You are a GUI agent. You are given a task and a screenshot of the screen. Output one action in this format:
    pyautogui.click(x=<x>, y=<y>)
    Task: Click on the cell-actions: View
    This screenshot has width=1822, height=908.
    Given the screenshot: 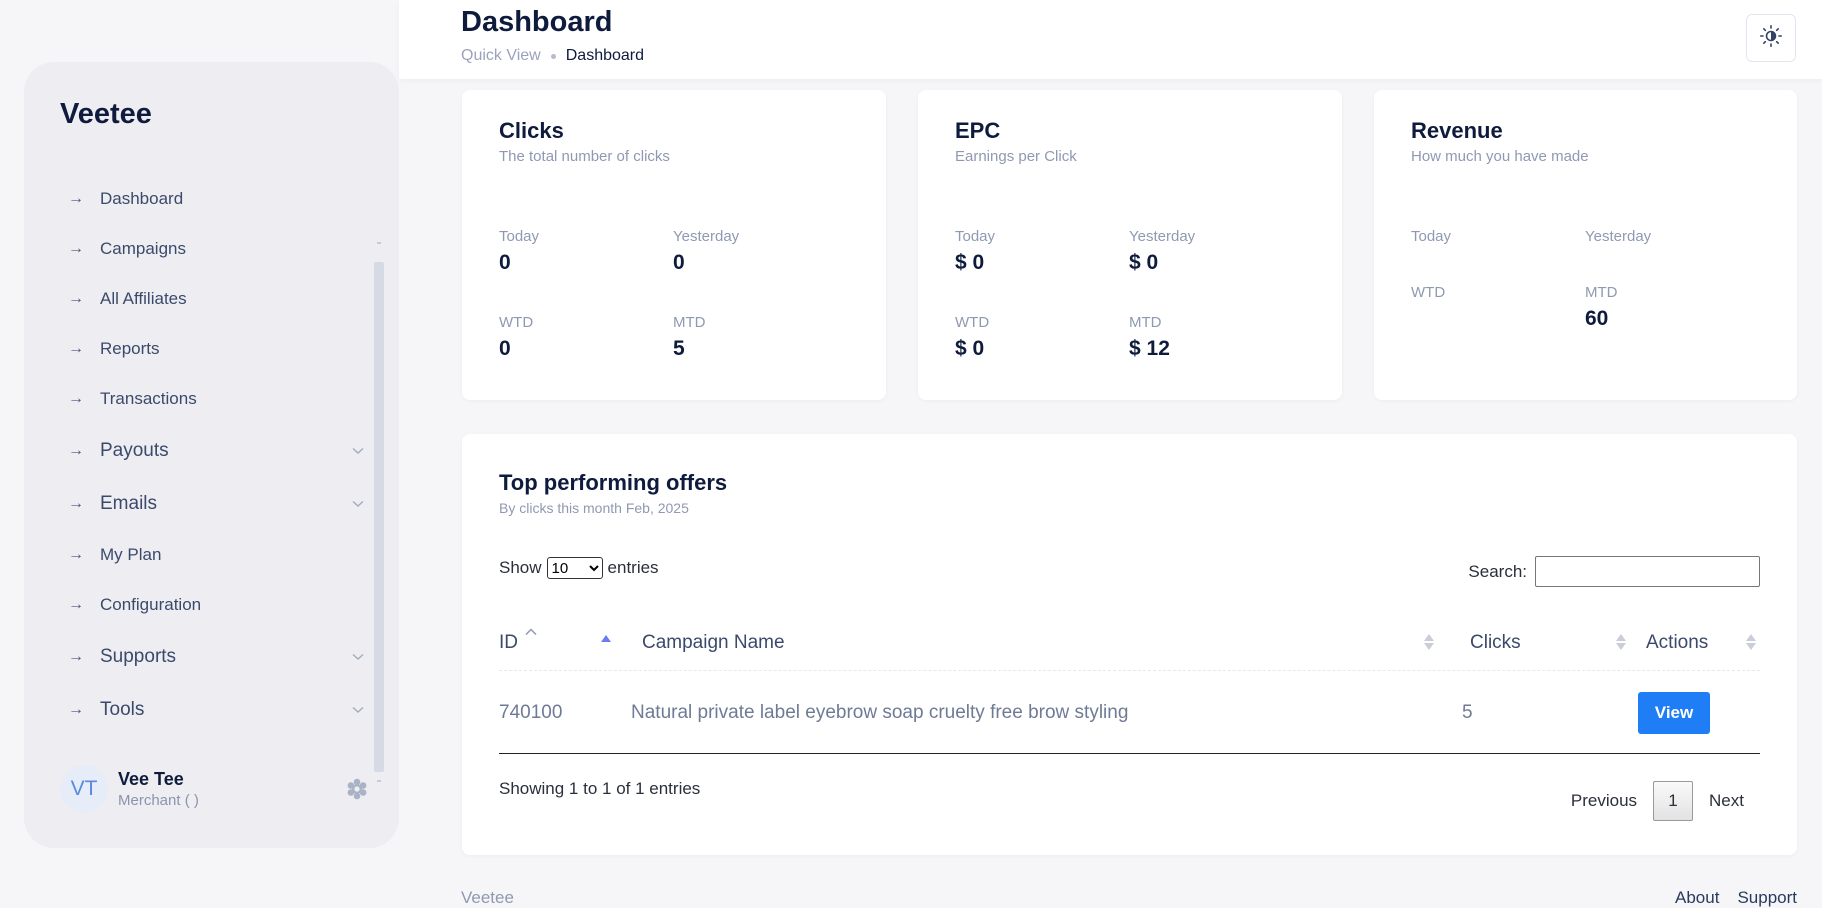 What is the action you would take?
    pyautogui.click(x=1674, y=712)
    